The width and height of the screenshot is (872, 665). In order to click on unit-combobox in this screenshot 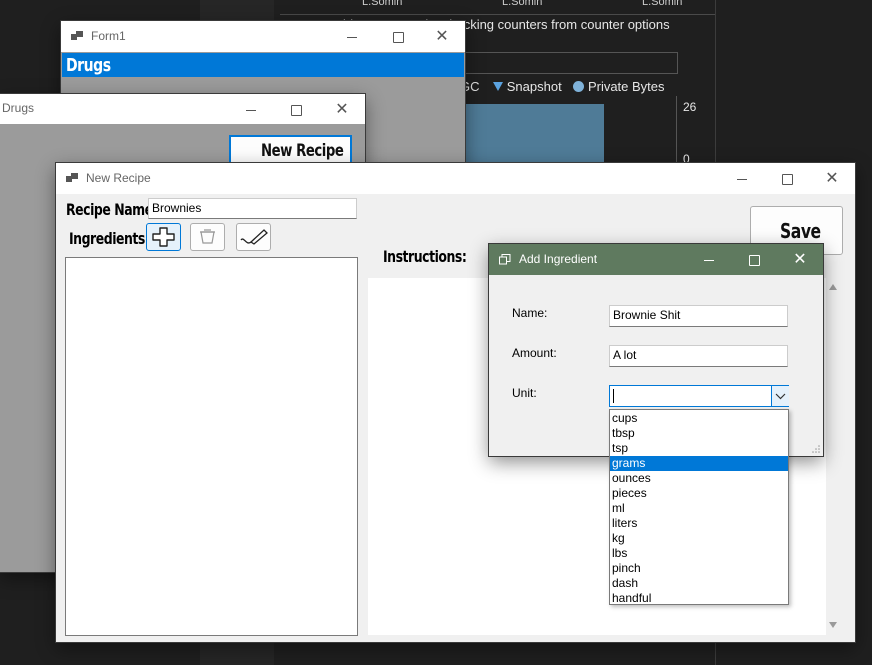, I will do `click(699, 396)`.